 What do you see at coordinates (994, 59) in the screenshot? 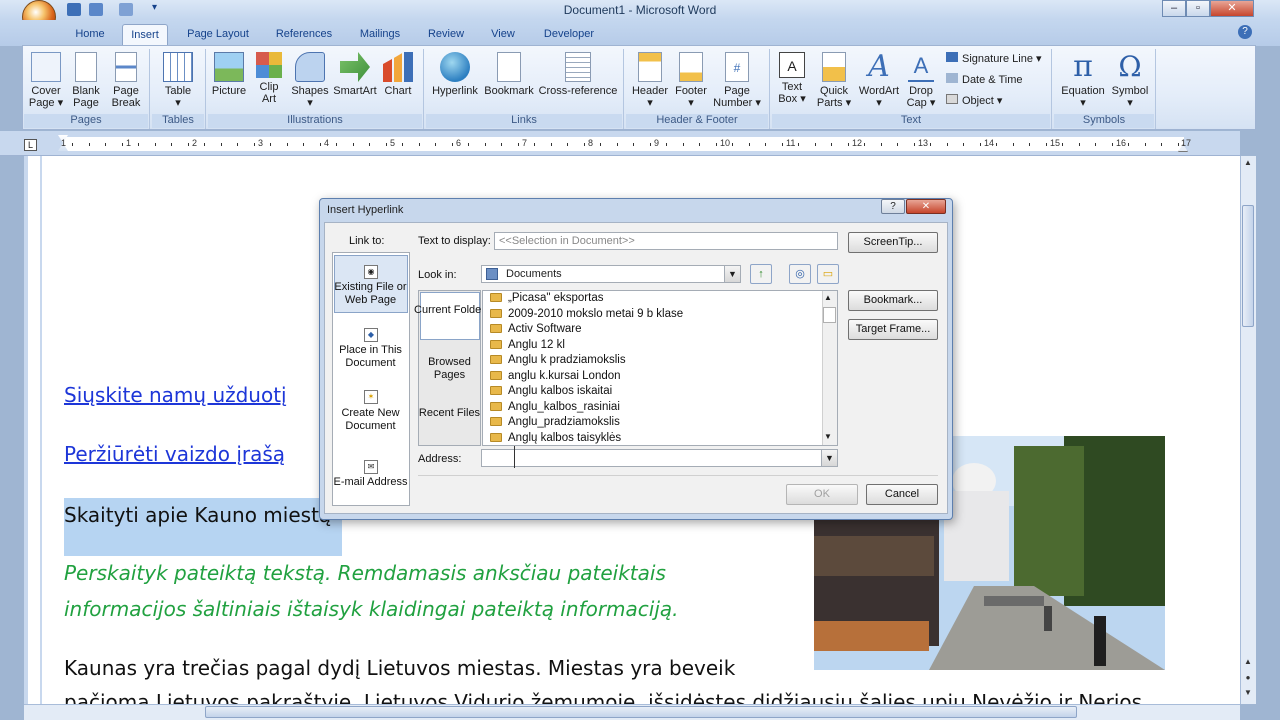
I see `signature-line-button: Signature Line ▾` at bounding box center [994, 59].